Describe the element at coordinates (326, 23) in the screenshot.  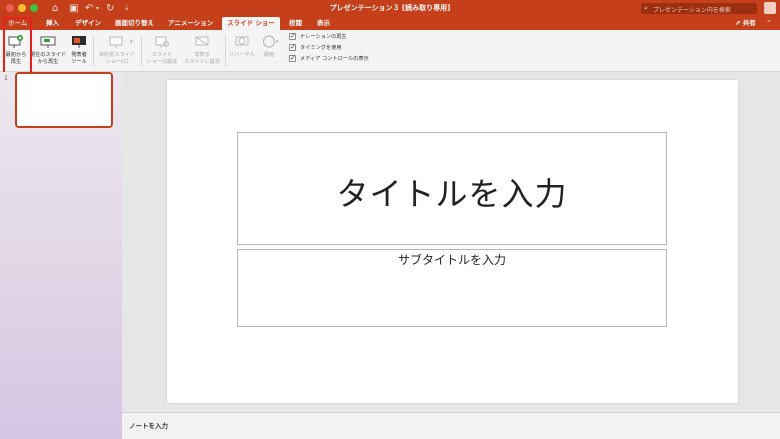
I see `tab-view: 表示` at that location.